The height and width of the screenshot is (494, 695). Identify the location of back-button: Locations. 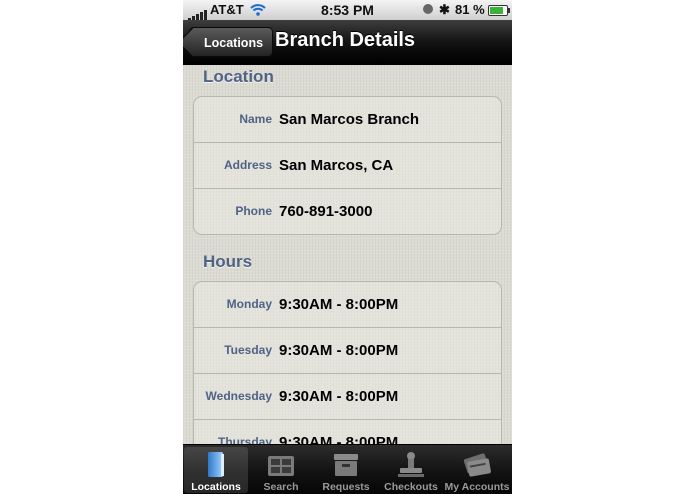
(231, 42).